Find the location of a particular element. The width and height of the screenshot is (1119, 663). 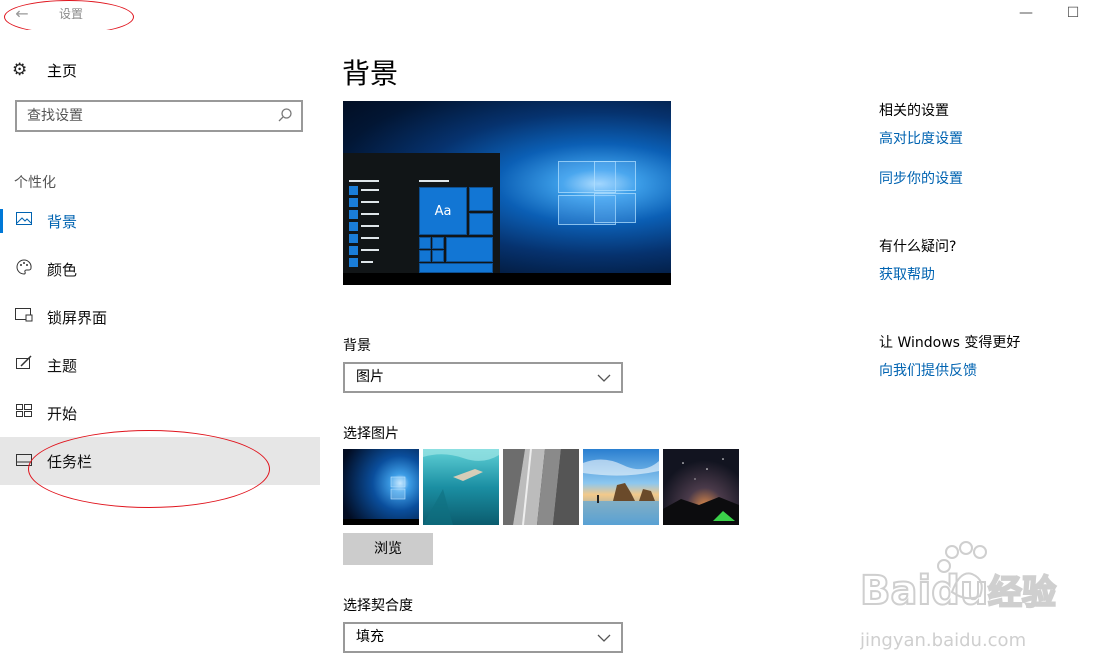

background-type-dropdown: 图片 is located at coordinates (483, 377).